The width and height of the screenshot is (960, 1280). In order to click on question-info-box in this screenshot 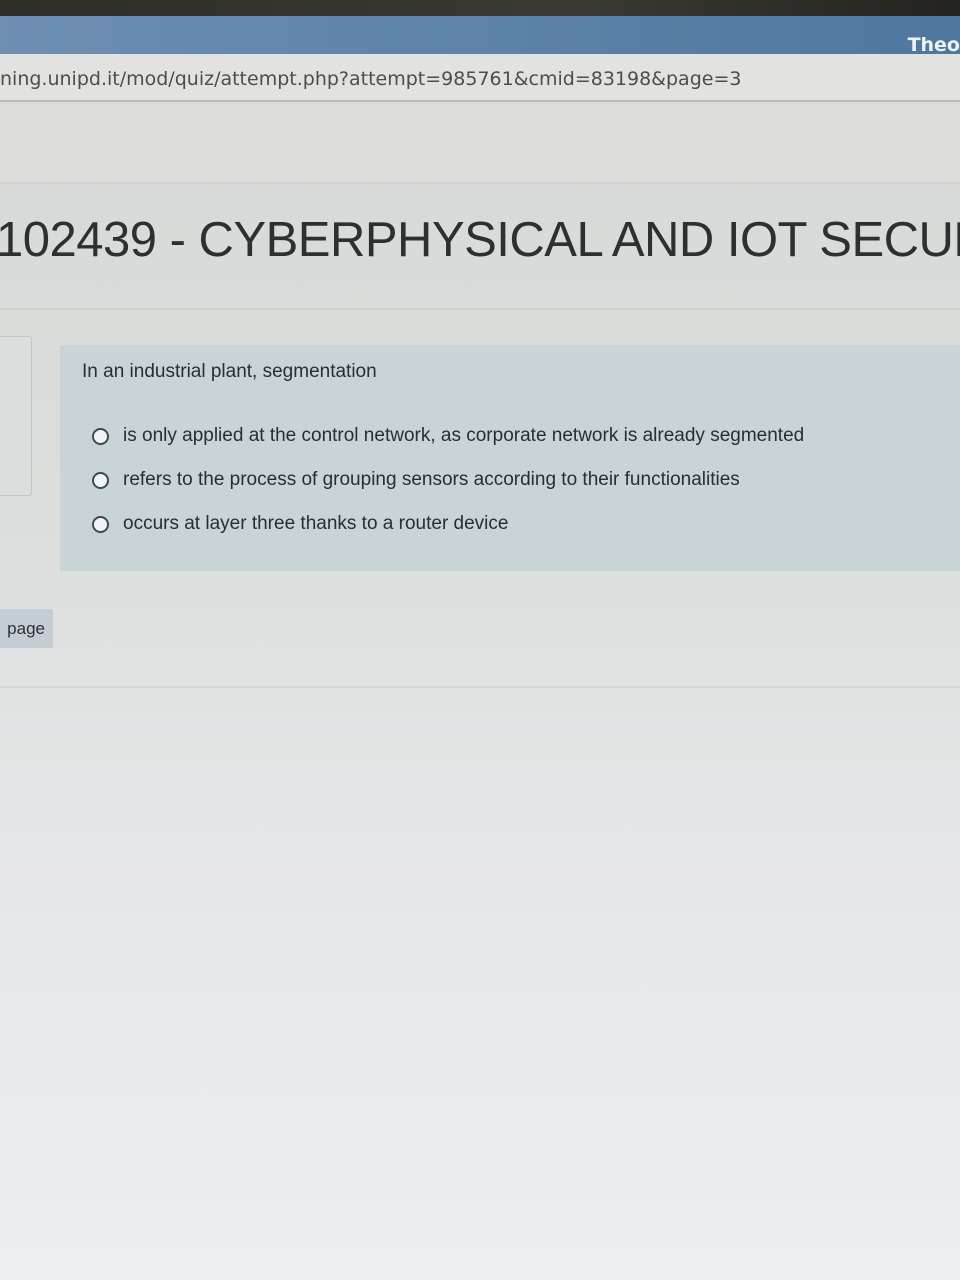, I will do `click(16, 416)`.